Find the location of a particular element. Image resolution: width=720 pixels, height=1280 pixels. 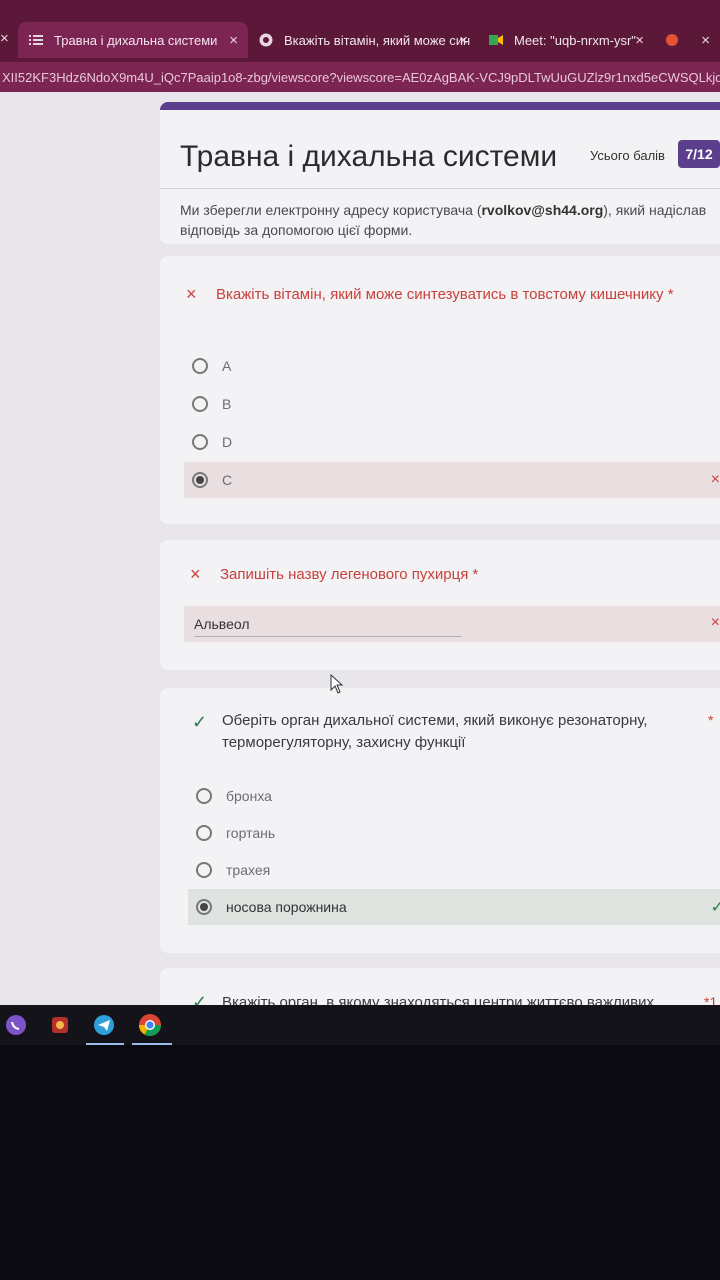

telegram-icon is located at coordinates (104, 1025).